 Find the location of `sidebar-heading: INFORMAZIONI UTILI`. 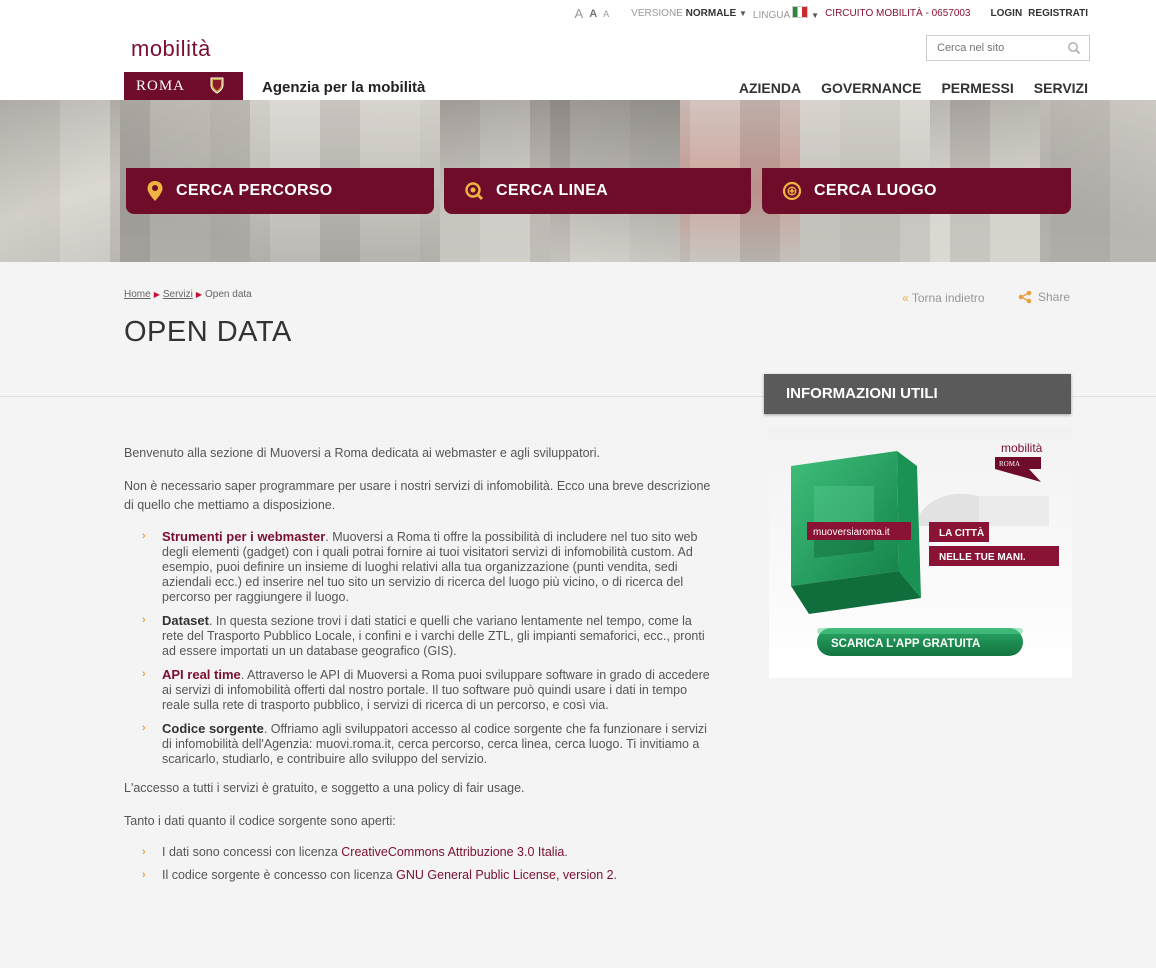

sidebar-heading: INFORMAZIONI UTILI is located at coordinates (917, 394).